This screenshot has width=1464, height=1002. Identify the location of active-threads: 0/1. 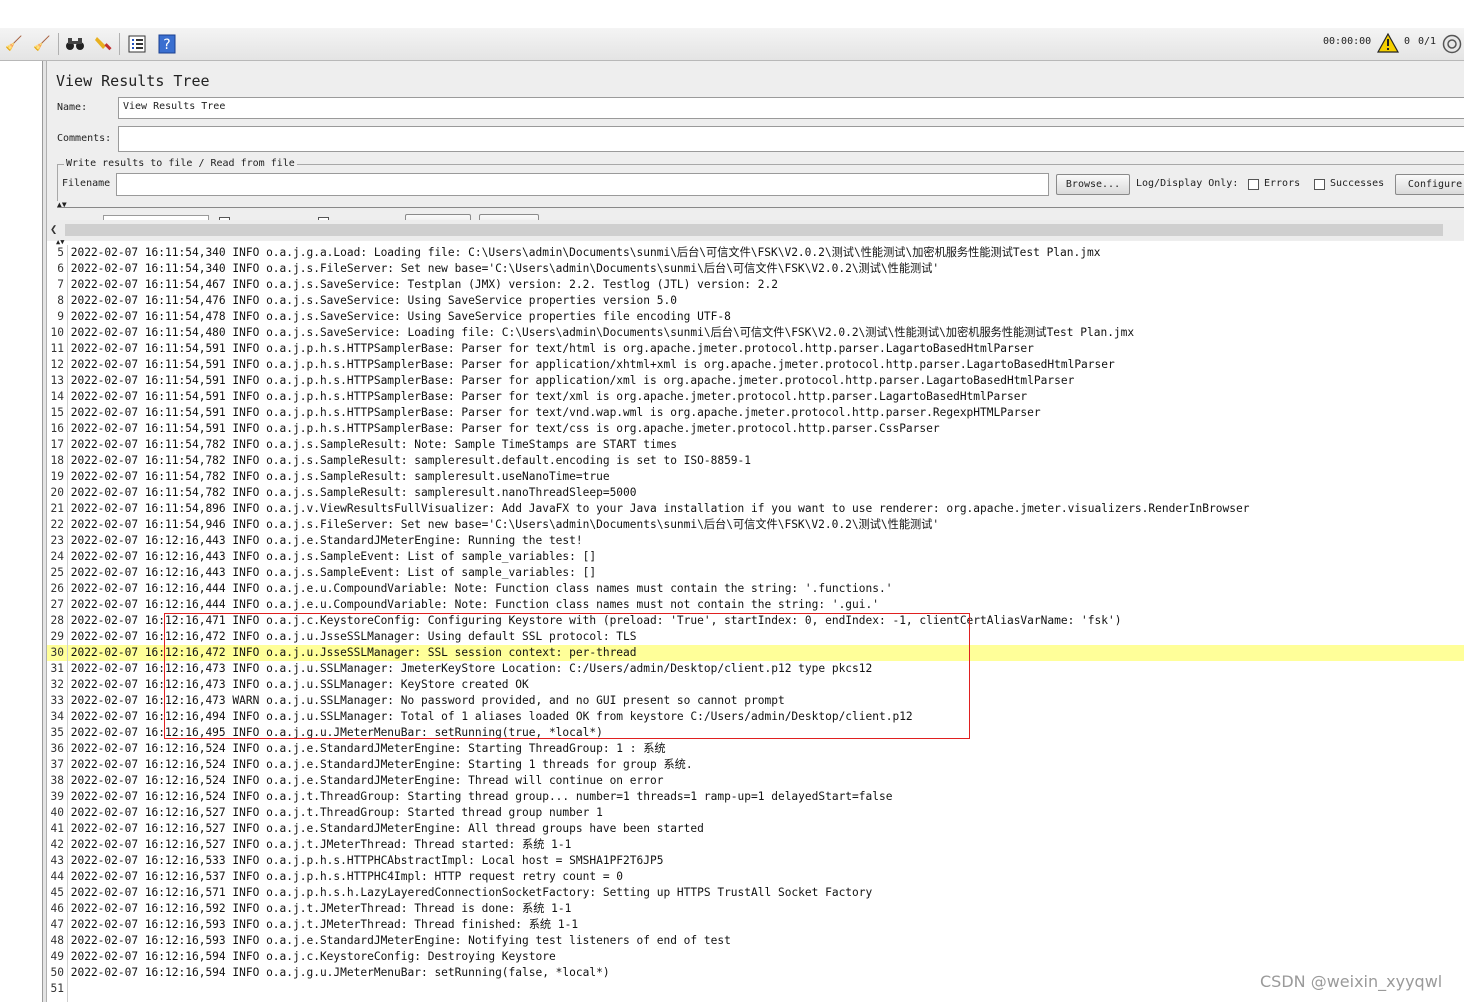
(1427, 41).